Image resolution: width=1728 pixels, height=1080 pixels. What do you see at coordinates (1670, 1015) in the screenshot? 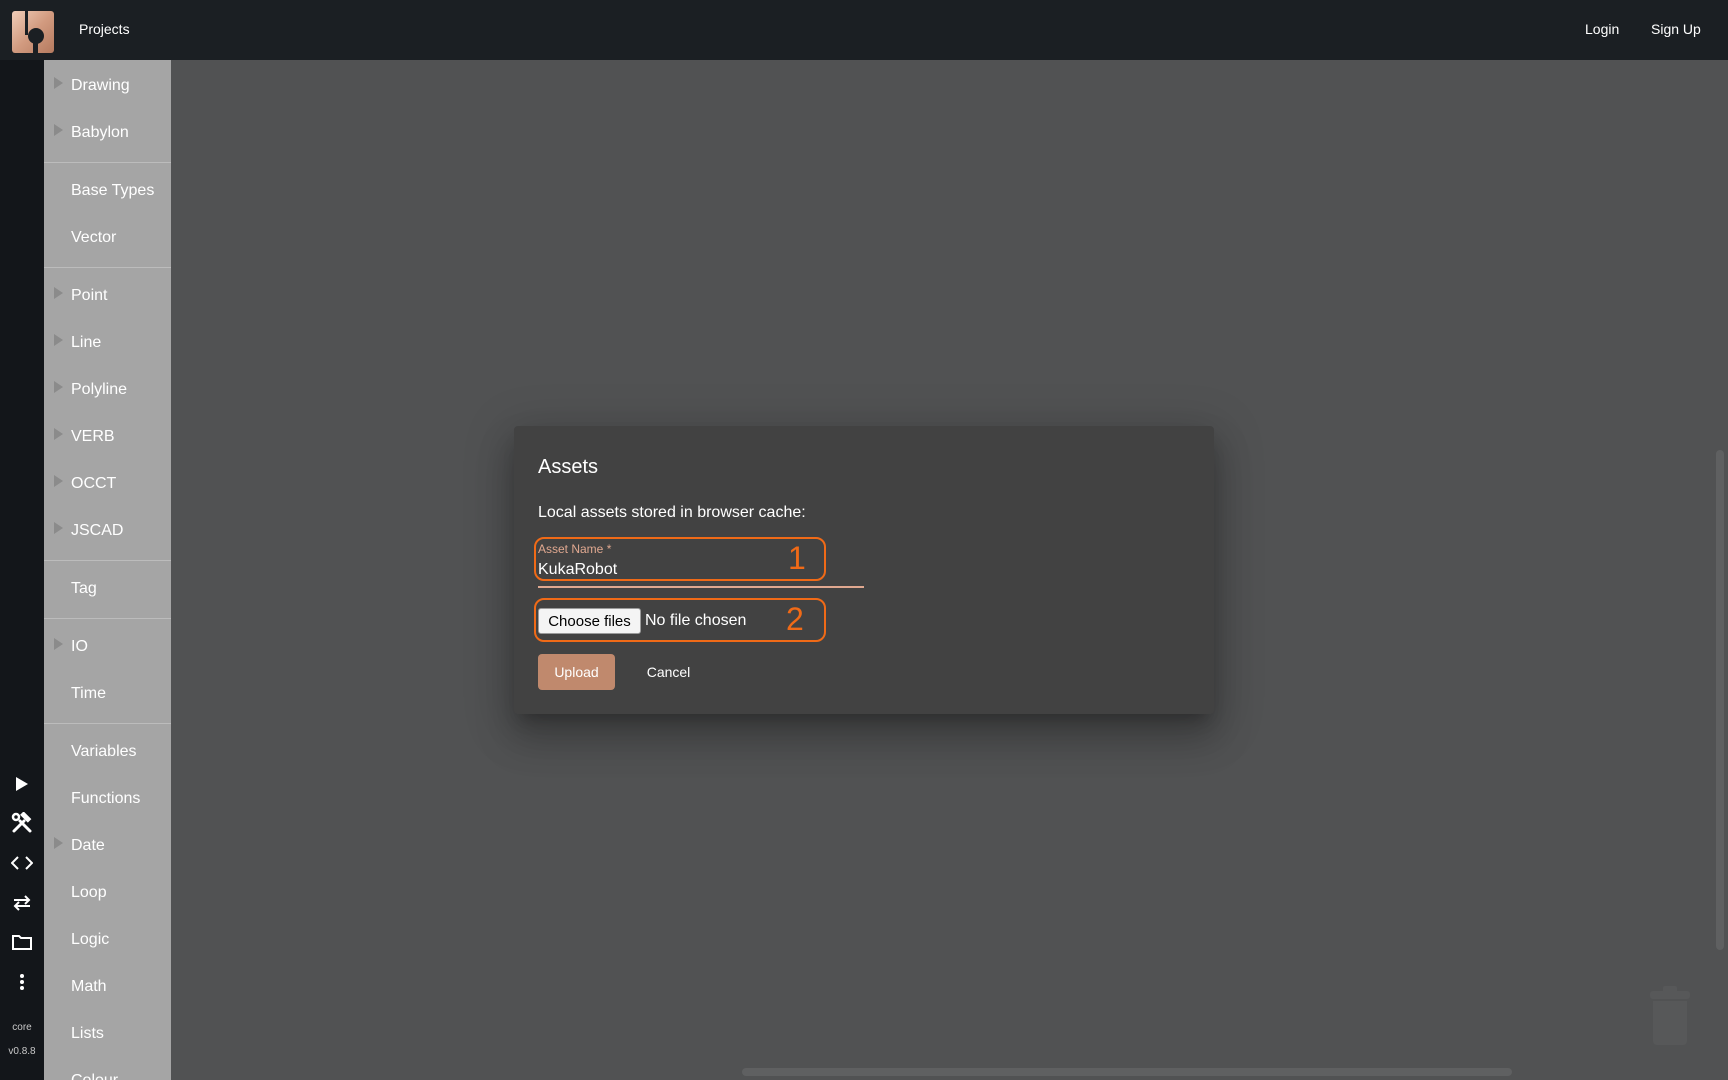
I see `trash-icon` at bounding box center [1670, 1015].